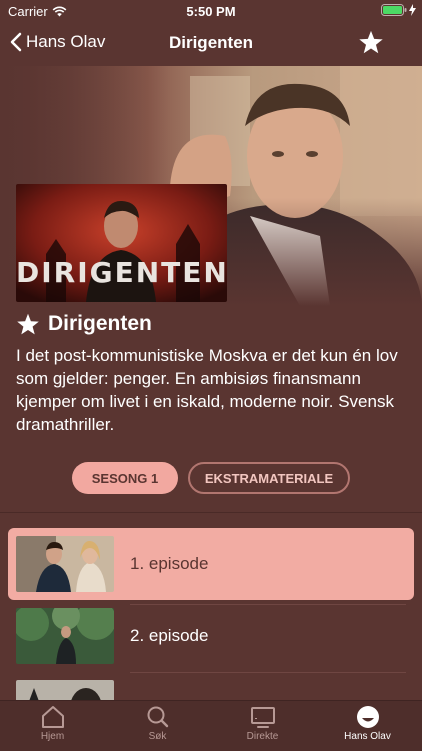 This screenshot has height=751, width=422. I want to click on tab-season-1: SESONG 1, so click(125, 478).